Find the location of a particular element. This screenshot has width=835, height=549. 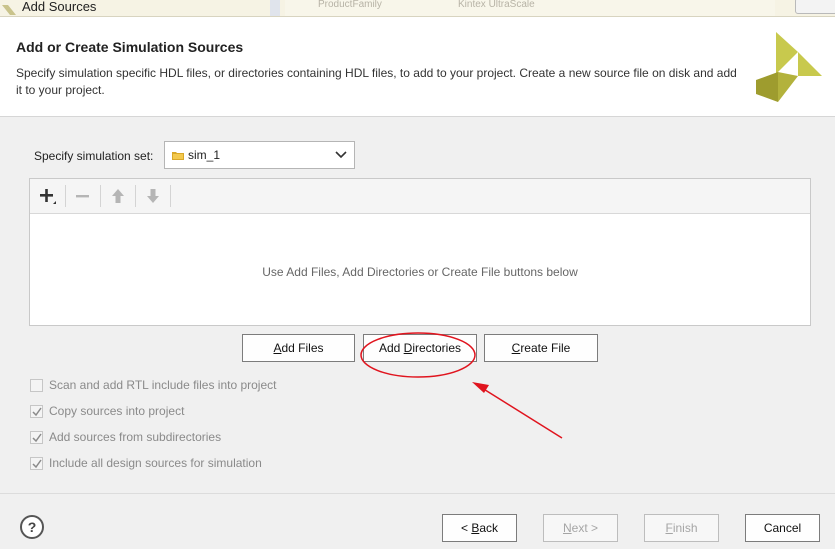

background-text: ProductFamily is located at coordinates (350, 5).